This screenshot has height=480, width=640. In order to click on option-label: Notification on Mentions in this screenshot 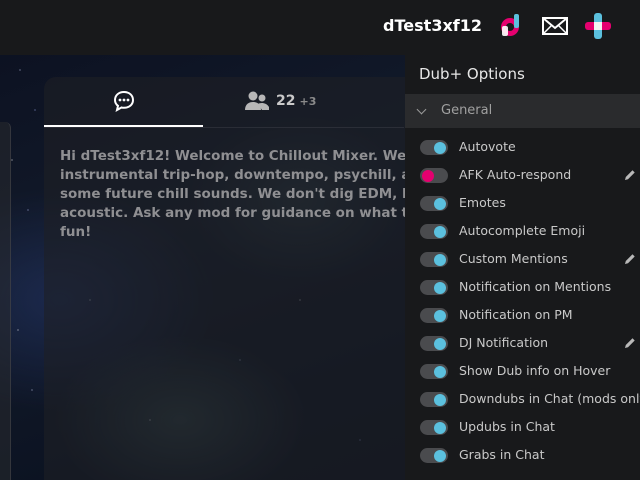, I will do `click(535, 286)`.